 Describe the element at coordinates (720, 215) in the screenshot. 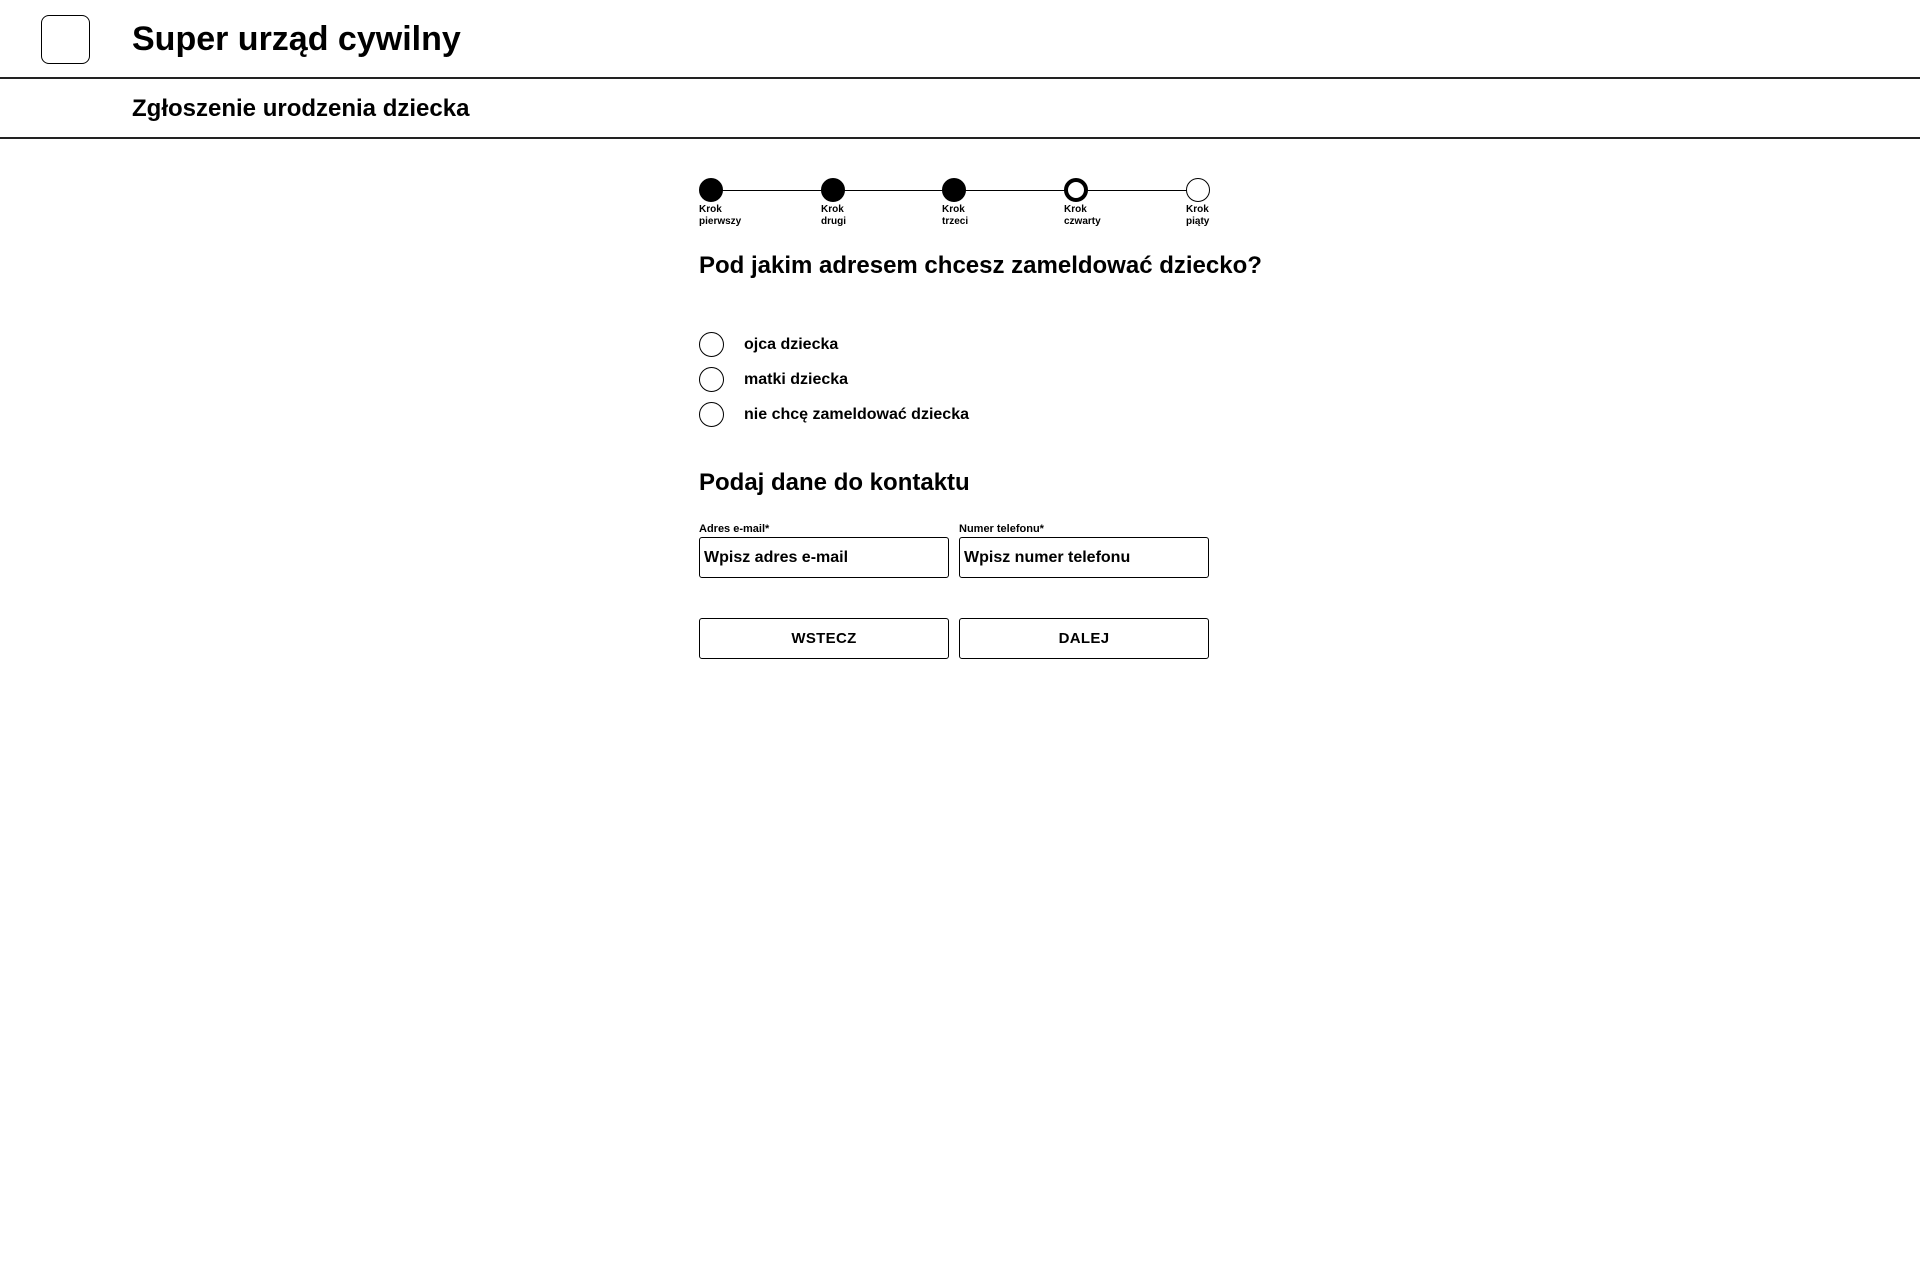

I see `step-label: Krok pierwszy` at that location.